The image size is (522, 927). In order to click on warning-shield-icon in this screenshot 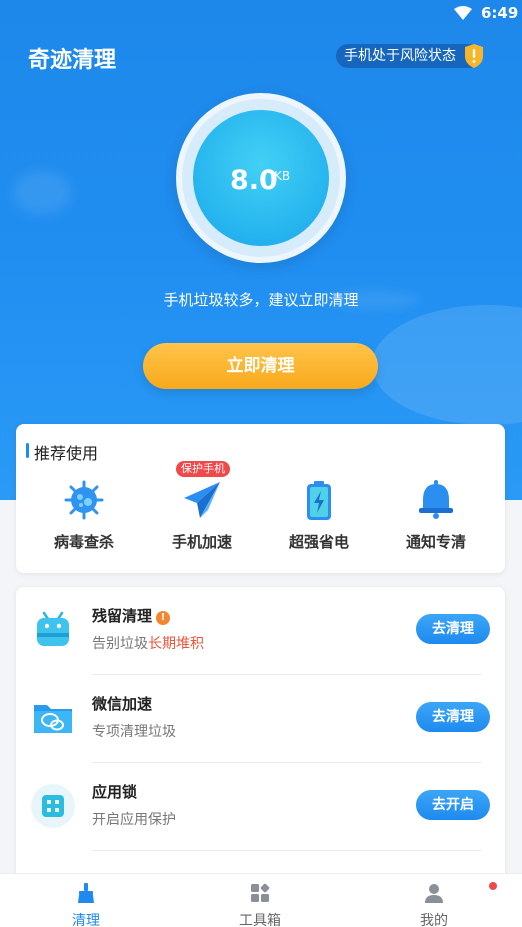, I will do `click(474, 56)`.